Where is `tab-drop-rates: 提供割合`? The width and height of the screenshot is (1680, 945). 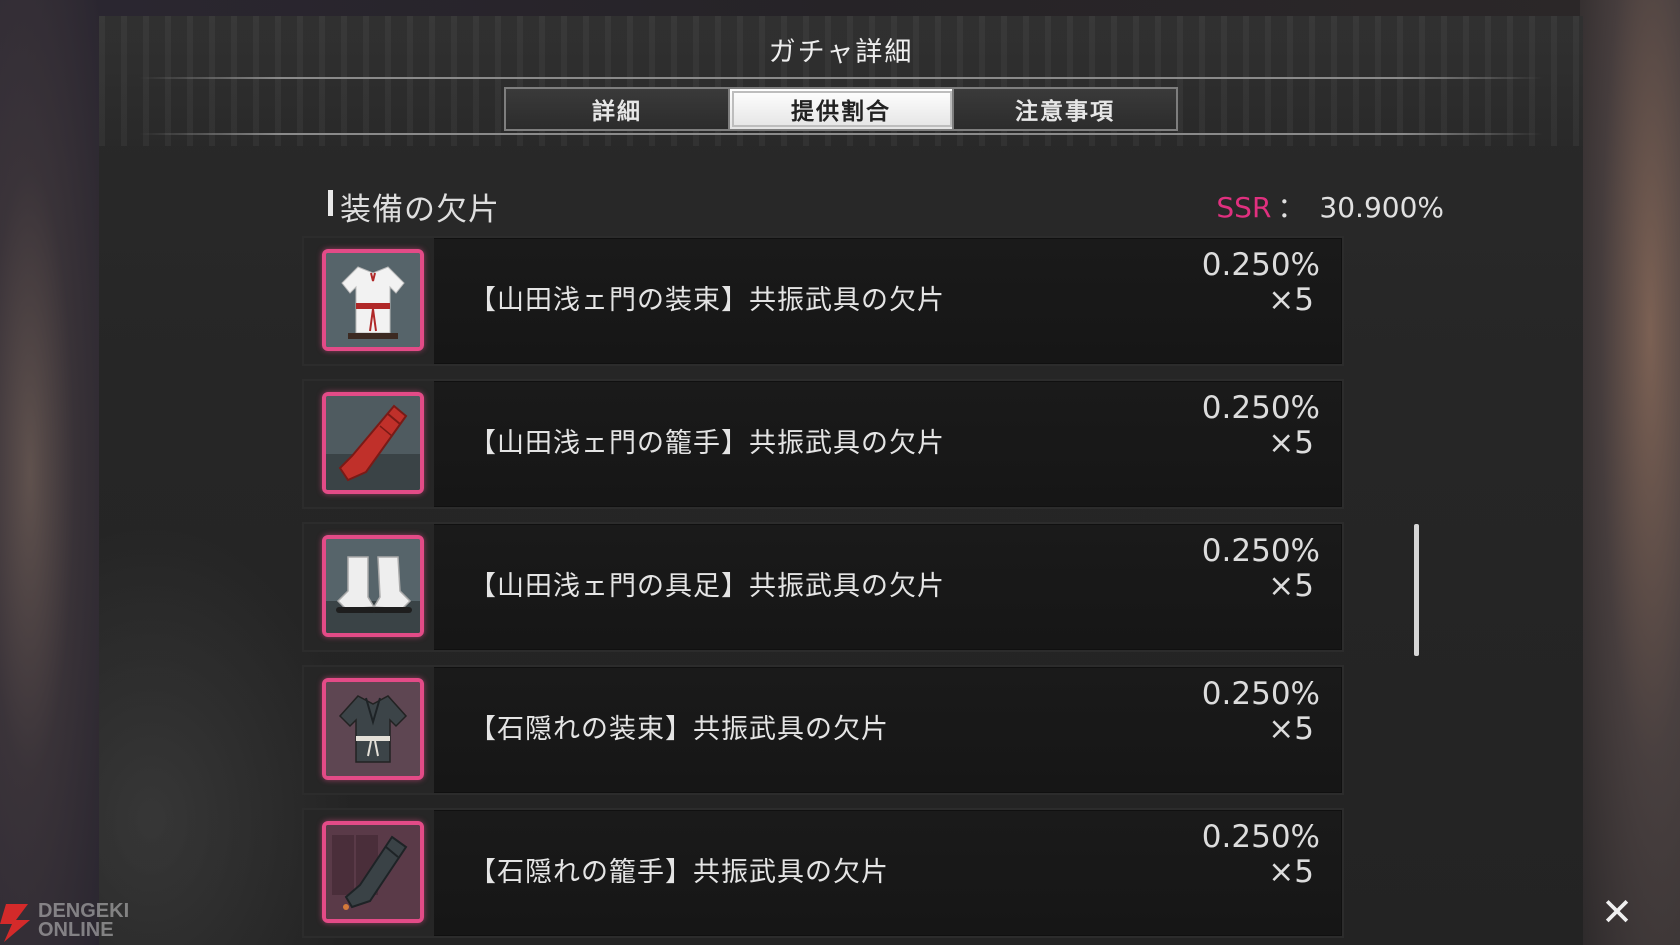 tab-drop-rates: 提供割合 is located at coordinates (842, 109).